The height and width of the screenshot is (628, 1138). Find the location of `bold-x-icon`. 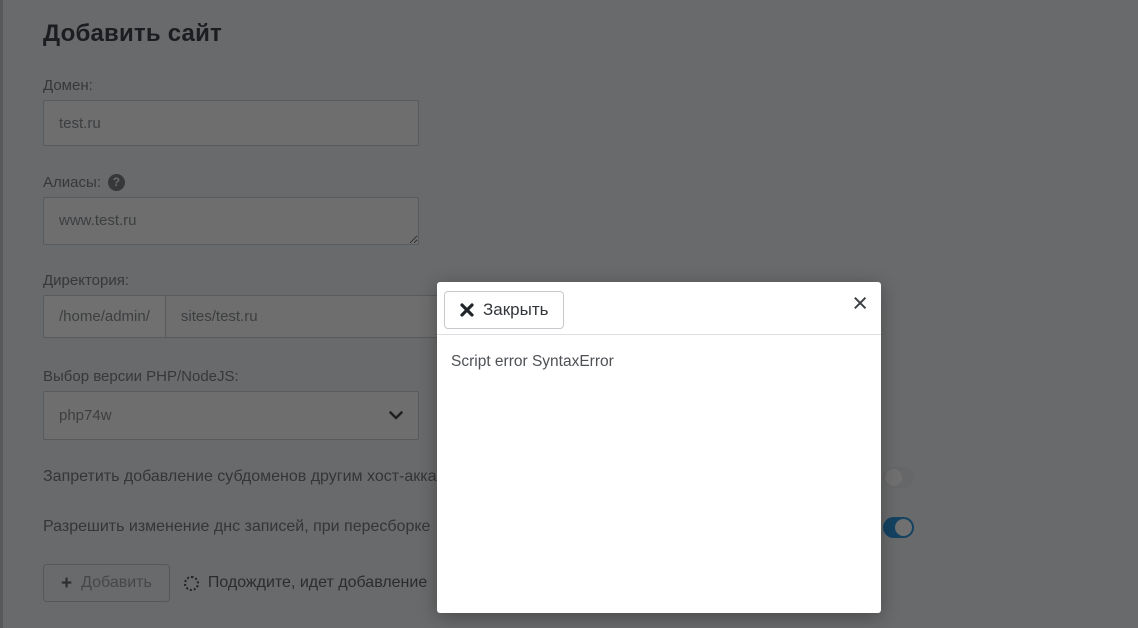

bold-x-icon is located at coordinates (467, 310).